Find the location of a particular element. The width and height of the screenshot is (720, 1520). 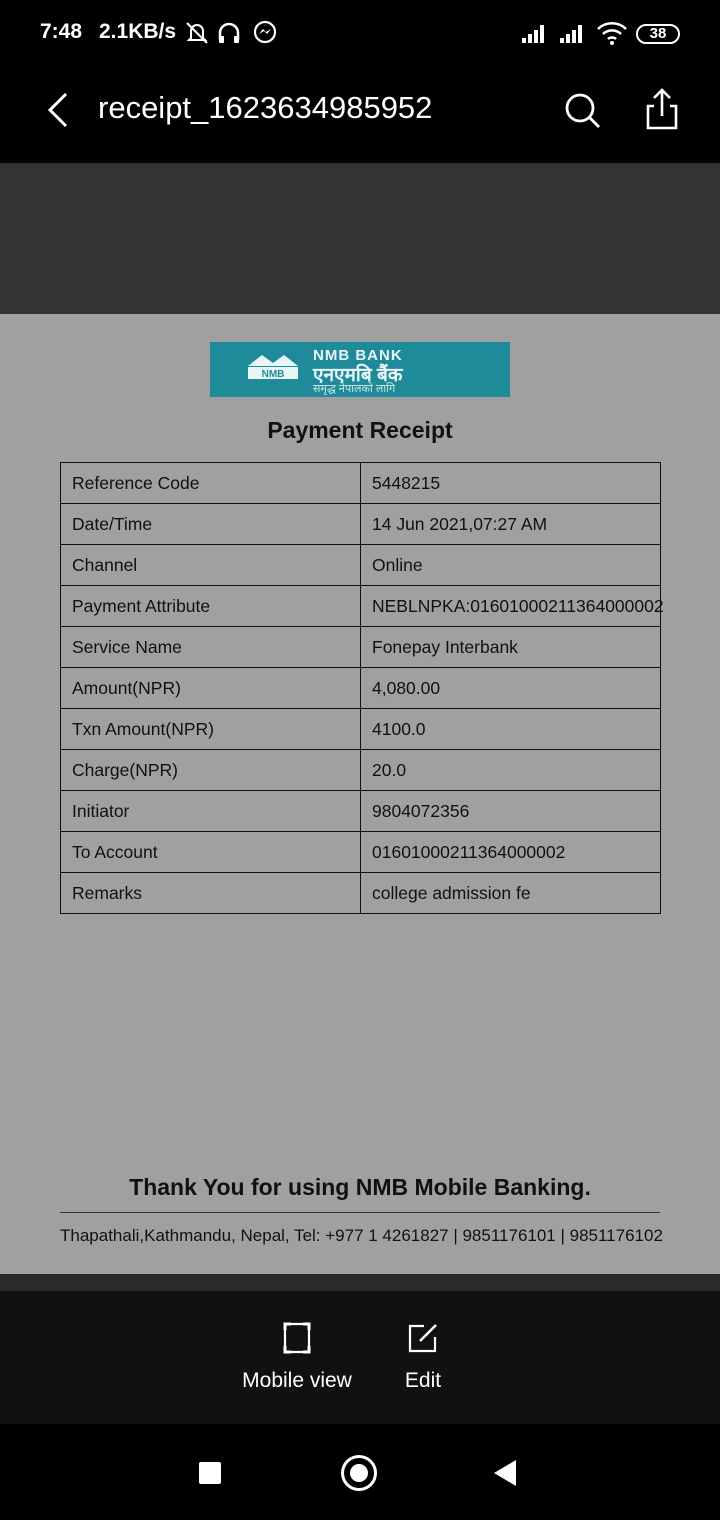

home-icon is located at coordinates (359, 1473).